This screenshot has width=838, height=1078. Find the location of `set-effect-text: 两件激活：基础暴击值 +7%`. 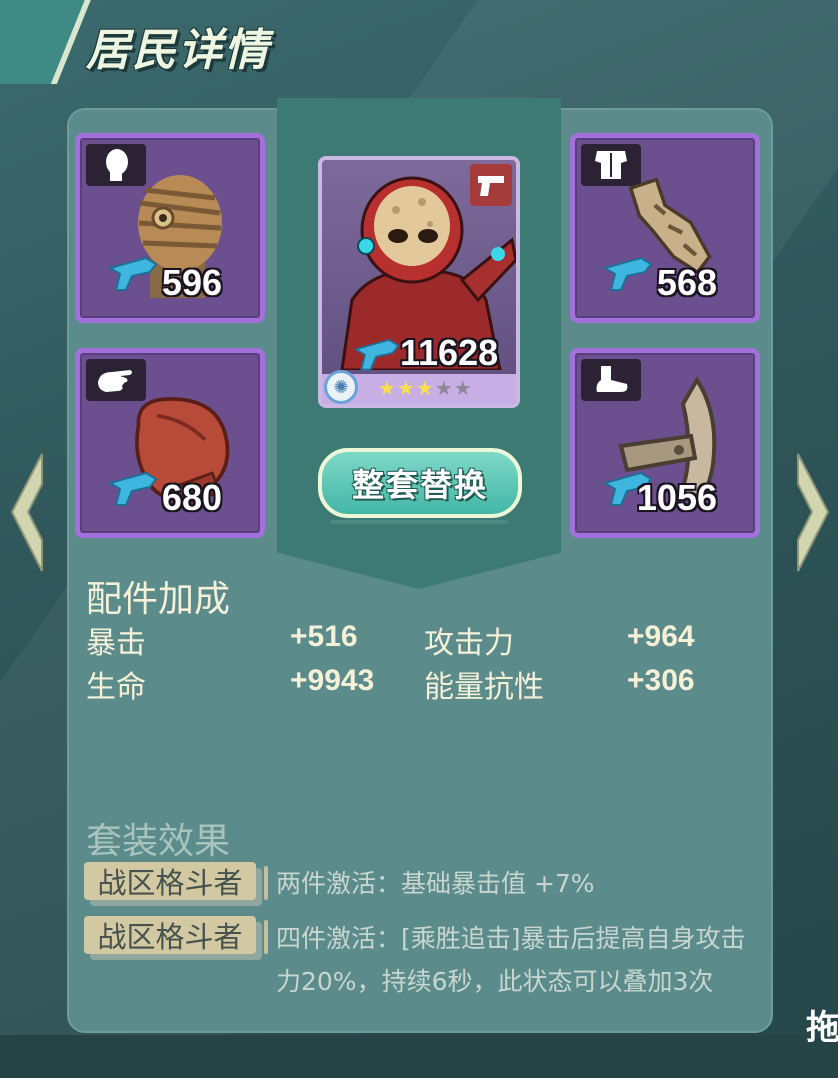

set-effect-text: 两件激活：基础暴击值 +7% is located at coordinates (435, 883).